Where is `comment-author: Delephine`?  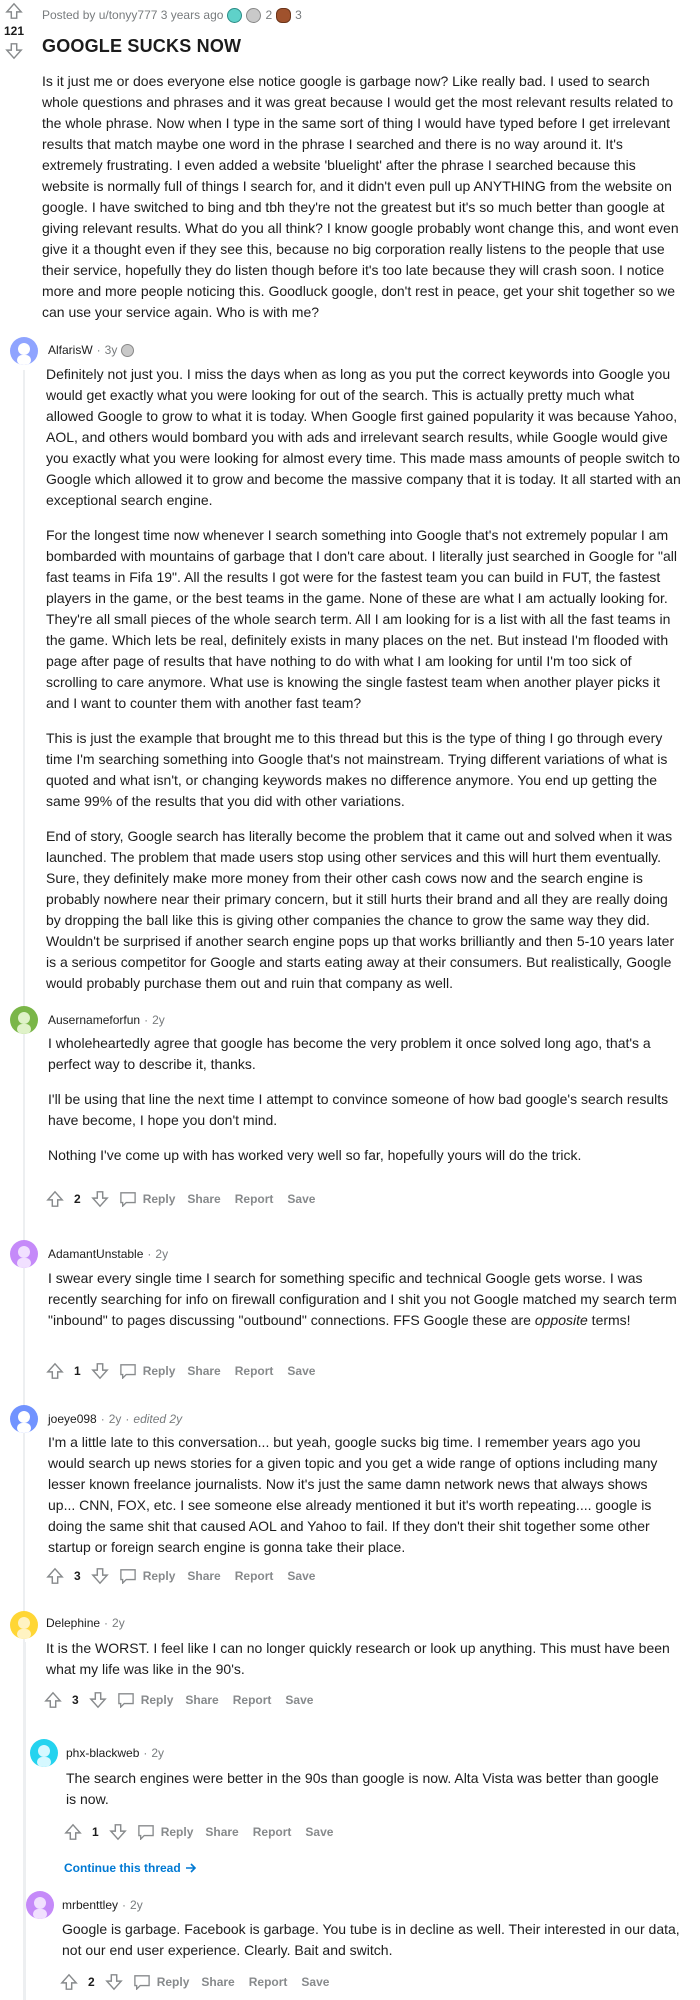
comment-author: Delephine is located at coordinates (73, 1623).